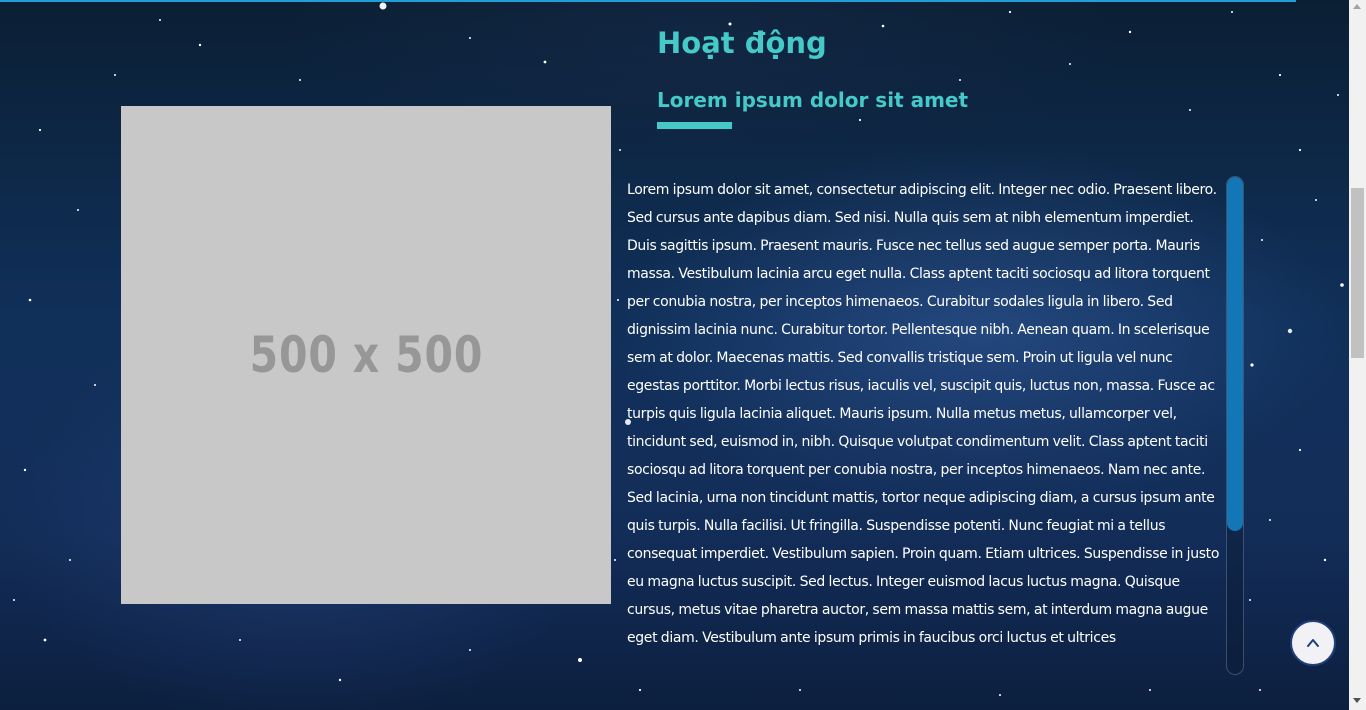 The width and height of the screenshot is (1366, 710). I want to click on section-title: Hoạt động, so click(742, 43).